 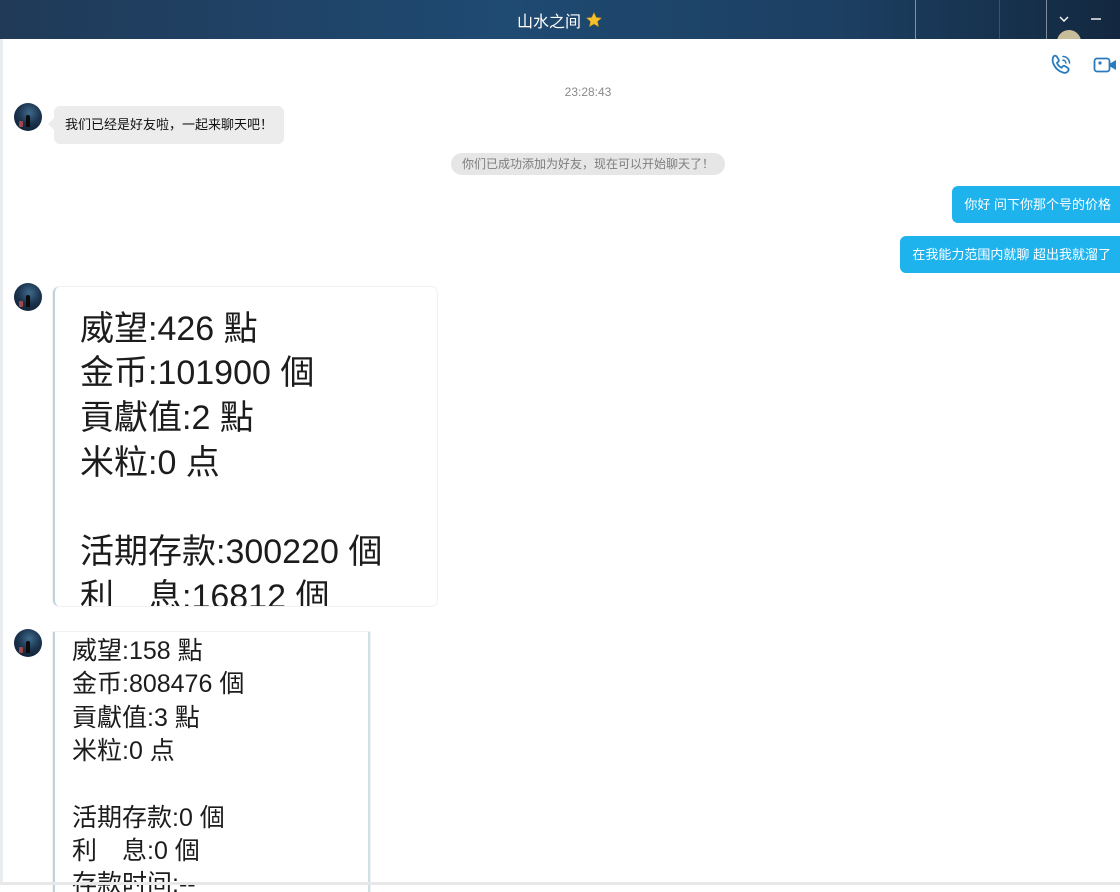 I want to click on star-icon, so click(x=594, y=20).